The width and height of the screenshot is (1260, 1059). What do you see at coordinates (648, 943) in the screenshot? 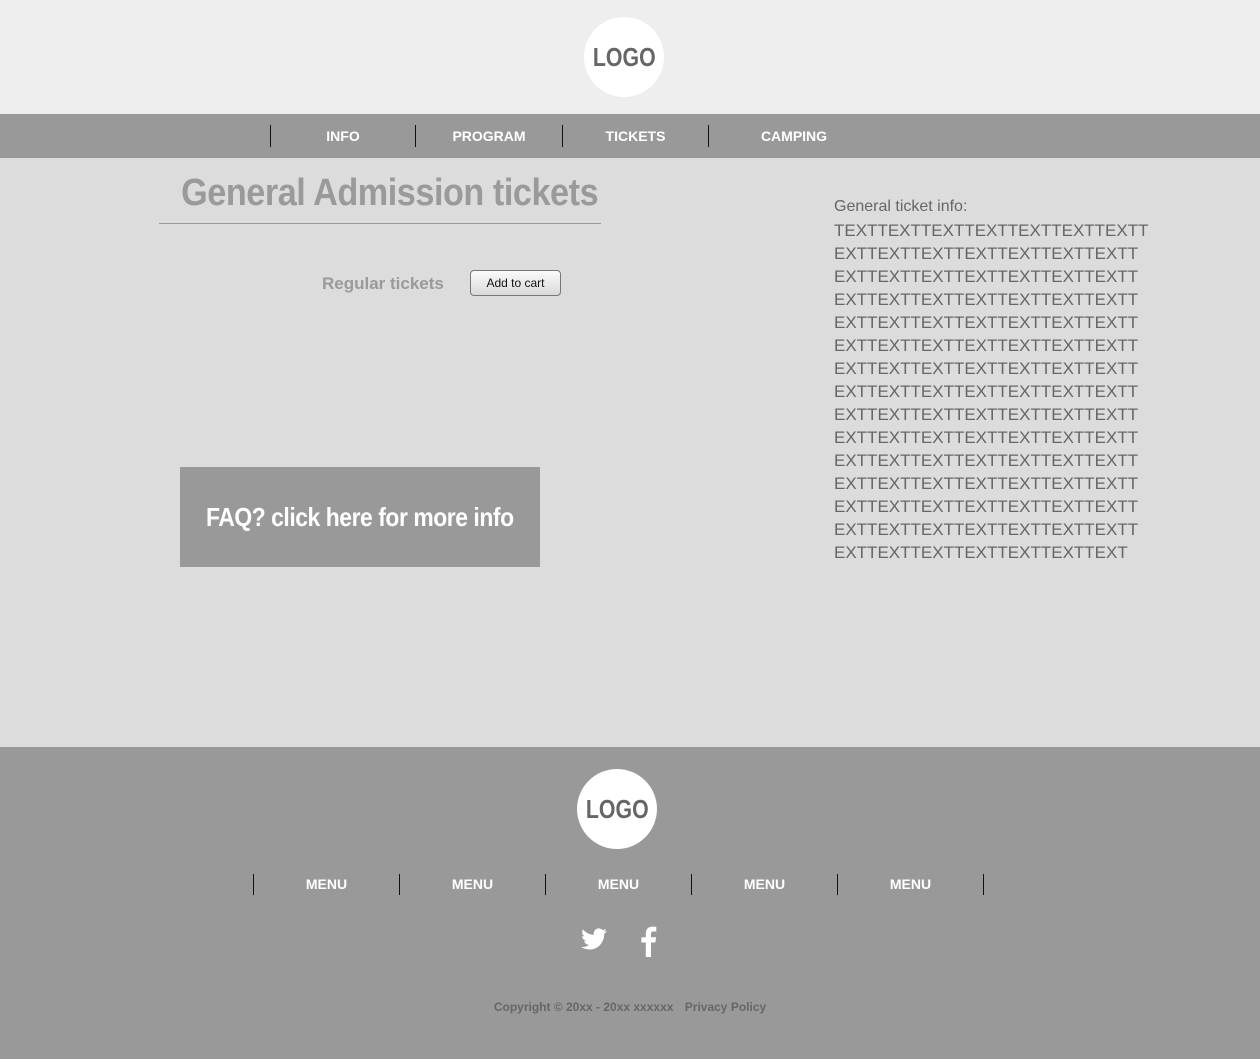
I see `facebook-icon` at bounding box center [648, 943].